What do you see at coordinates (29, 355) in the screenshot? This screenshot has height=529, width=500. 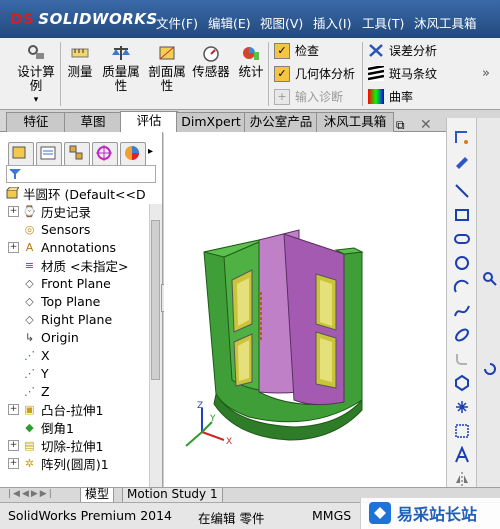 I see `tree-item: ⋰ X` at bounding box center [29, 355].